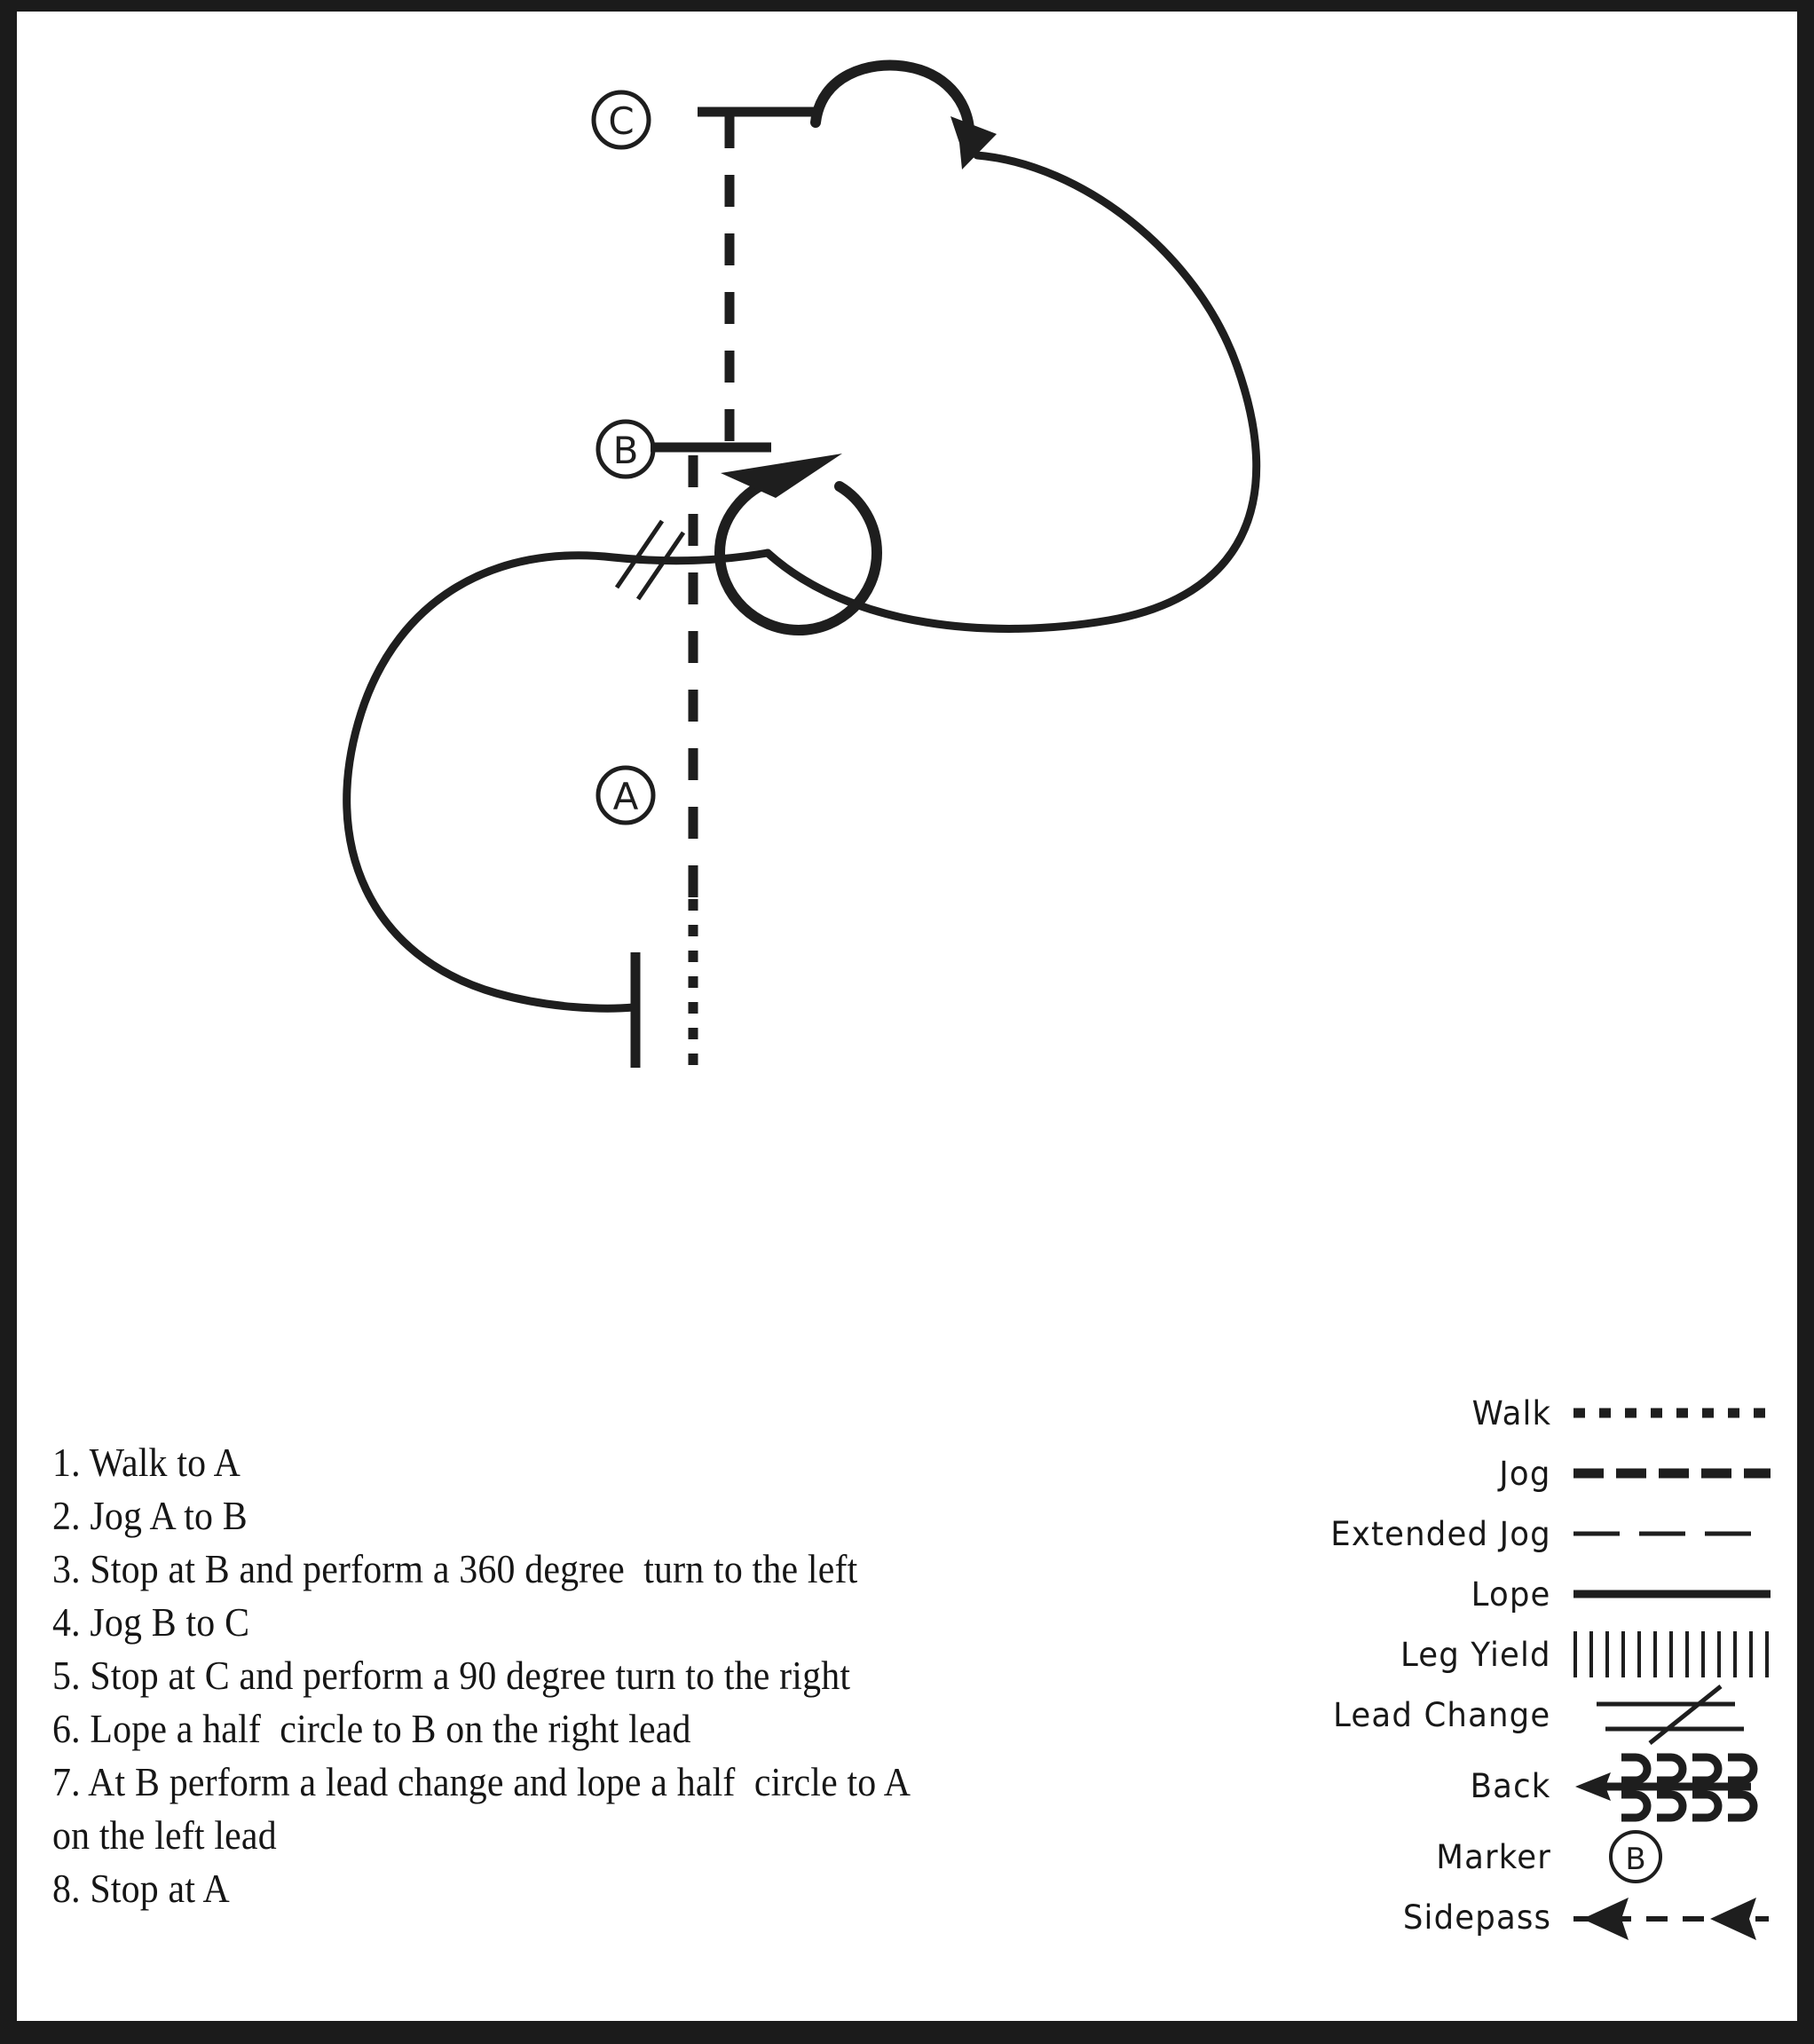 Image resolution: width=1814 pixels, height=2044 pixels. What do you see at coordinates (1672, 1715) in the screenshot?
I see `lead-change-slash-icon` at bounding box center [1672, 1715].